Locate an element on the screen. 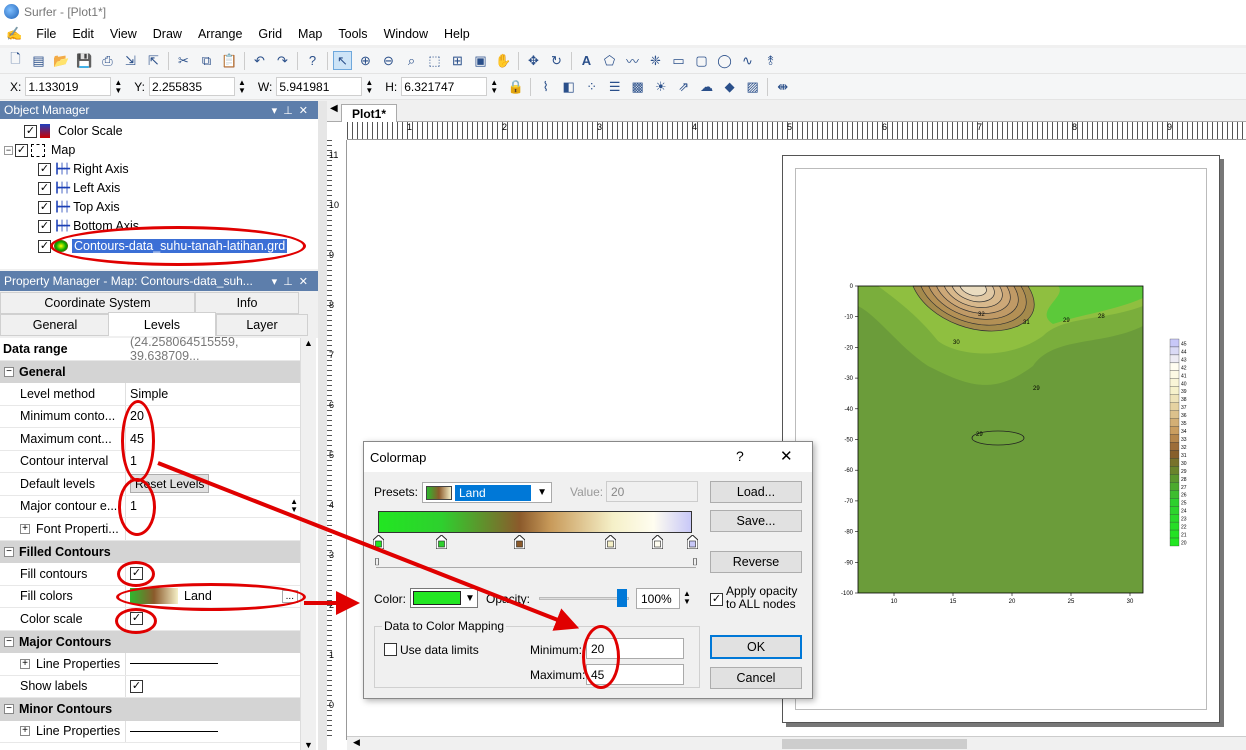 Image resolution: width=1246 pixels, height=750 pixels. cancel-button: Cancel is located at coordinates (756, 678).